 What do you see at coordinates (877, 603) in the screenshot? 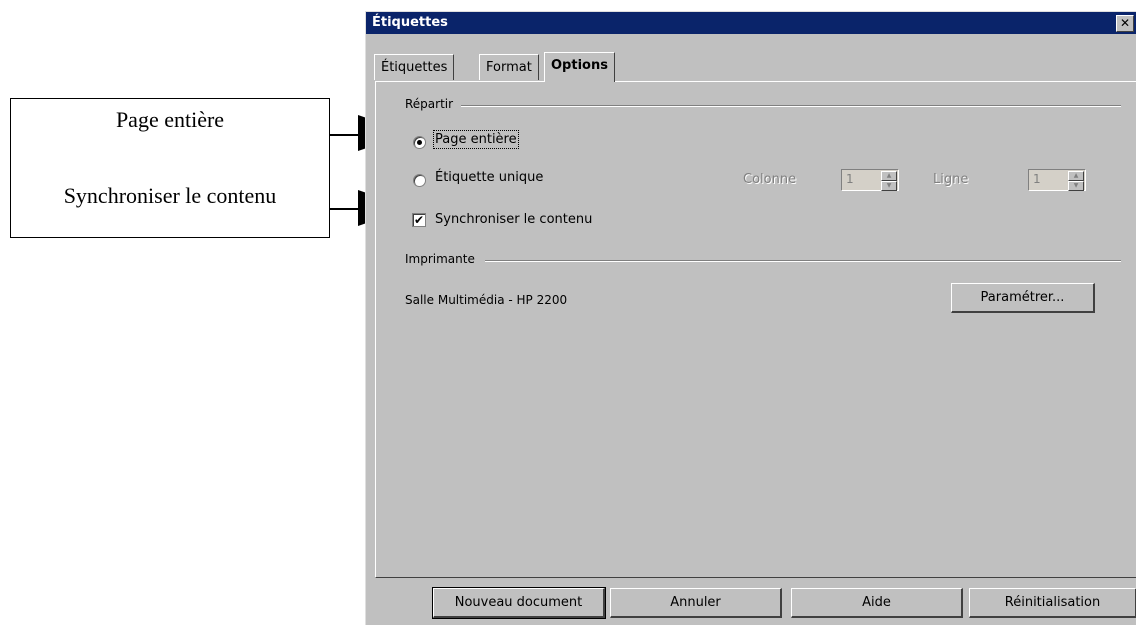
I see `help-button: Aide` at bounding box center [877, 603].